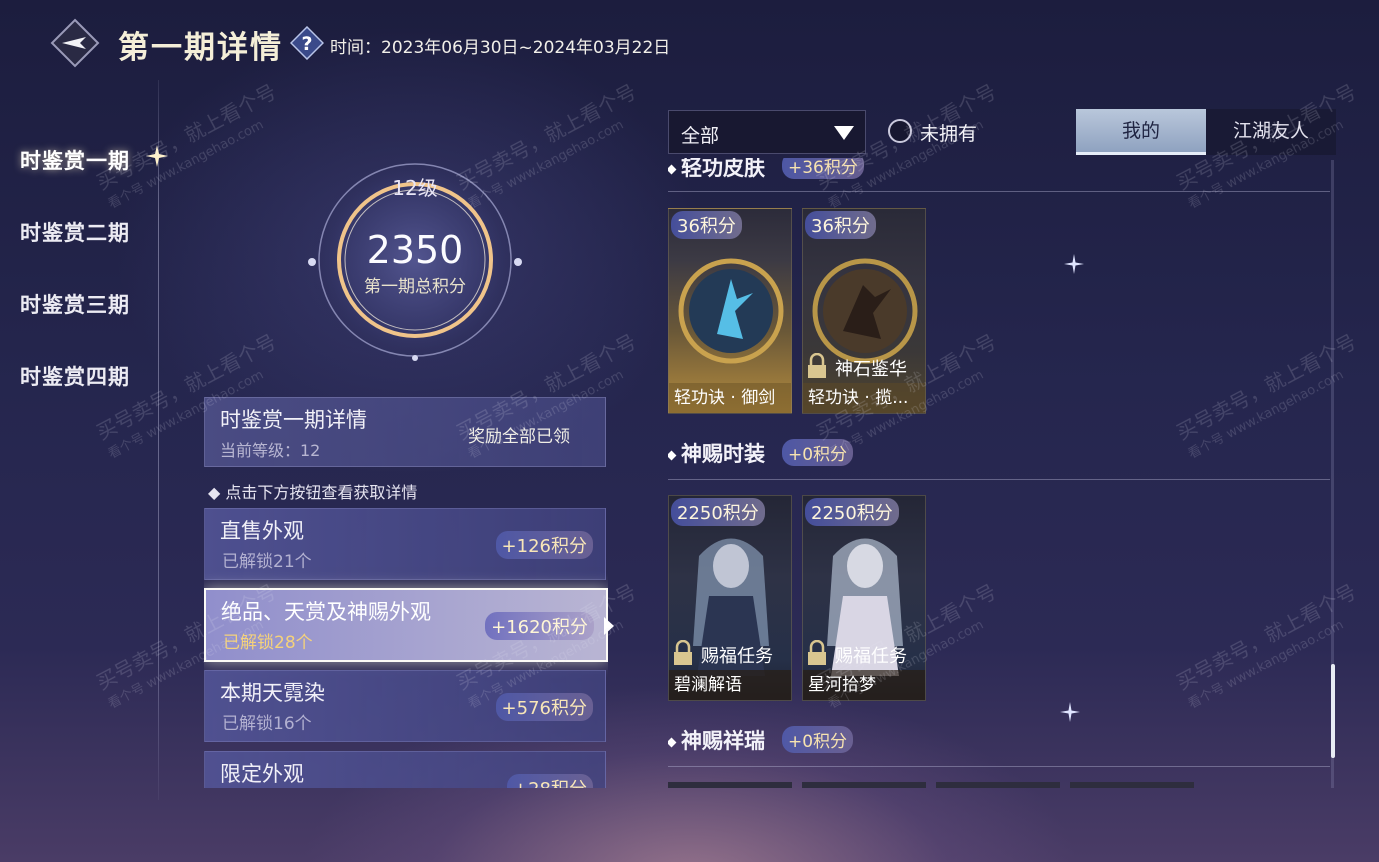 The height and width of the screenshot is (862, 1379). Describe the element at coordinates (326, 612) in the screenshot. I see `category-name: 绝品、天赏及神赐外观` at that location.